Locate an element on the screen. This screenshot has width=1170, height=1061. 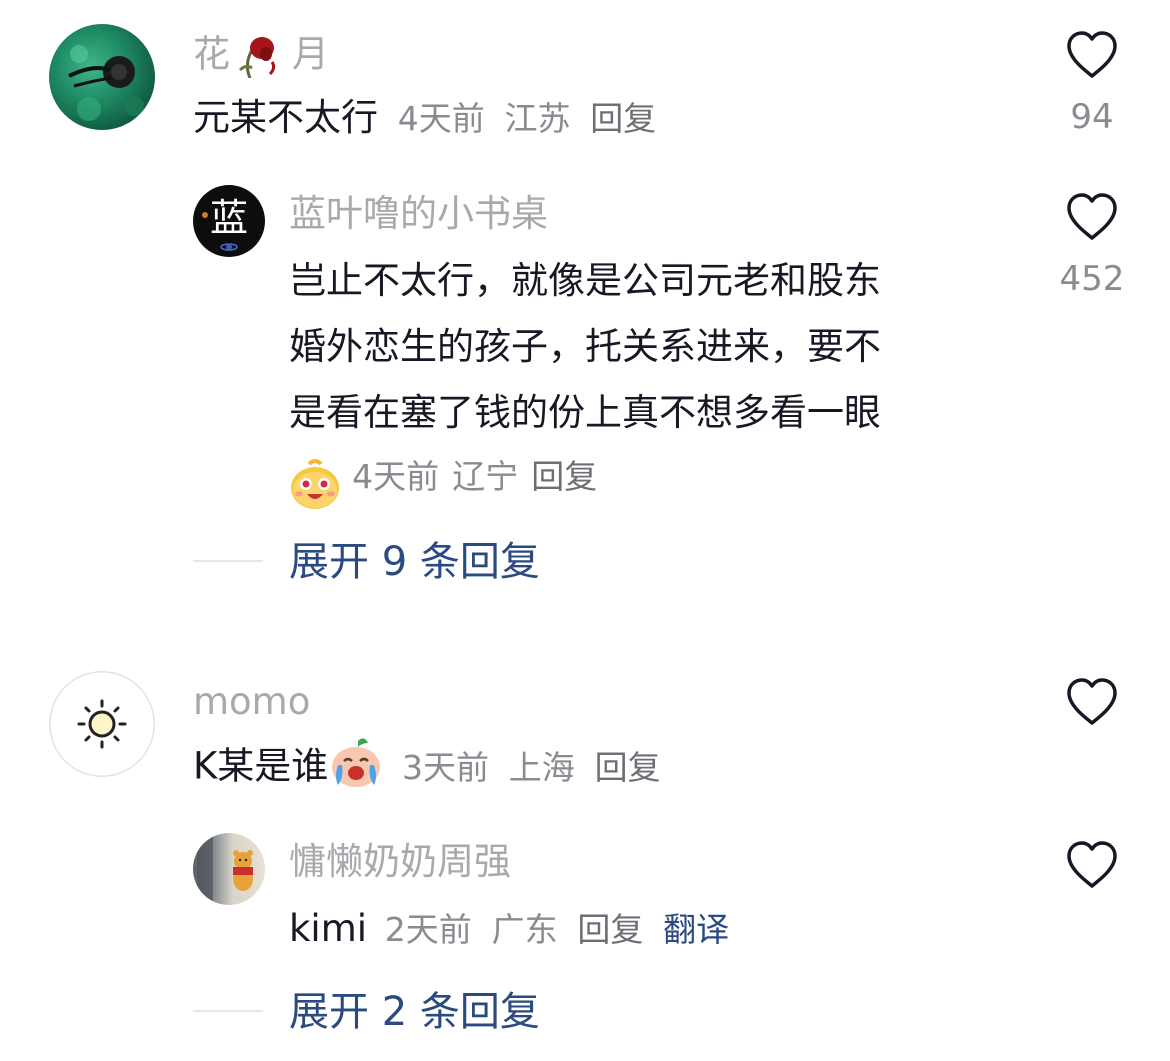
planet-icon is located at coordinates (220, 231).